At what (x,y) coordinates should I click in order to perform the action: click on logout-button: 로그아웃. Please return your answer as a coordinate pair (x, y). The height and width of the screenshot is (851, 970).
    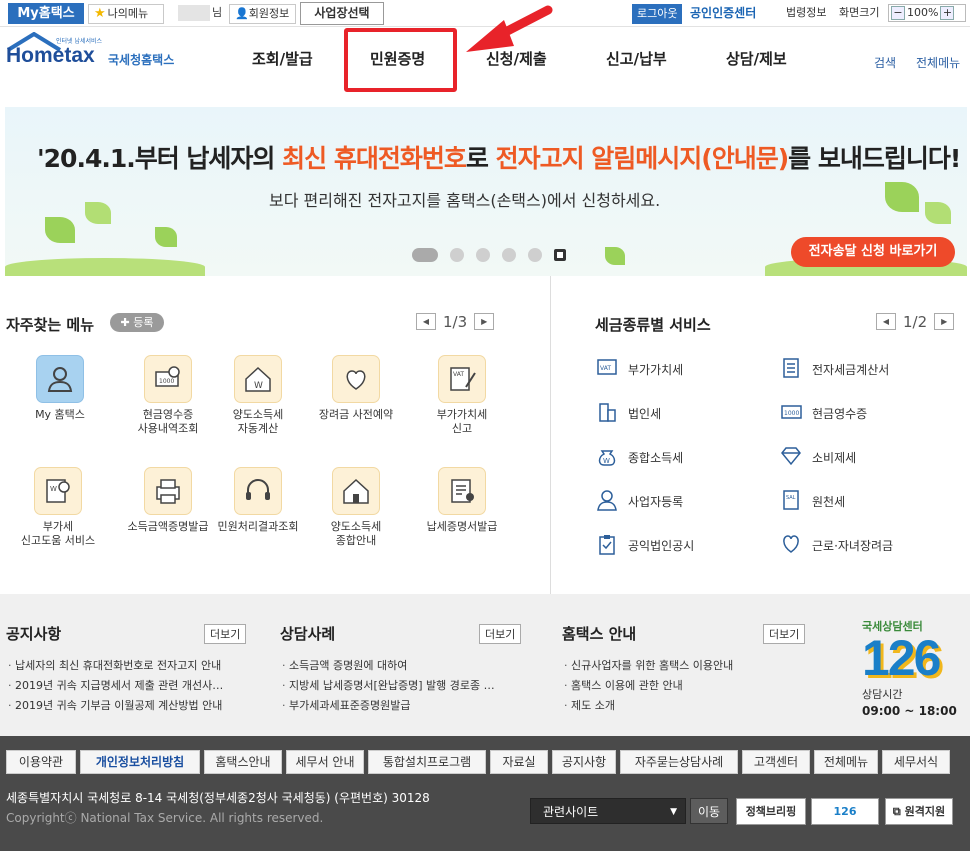
    Looking at the image, I should click on (657, 14).